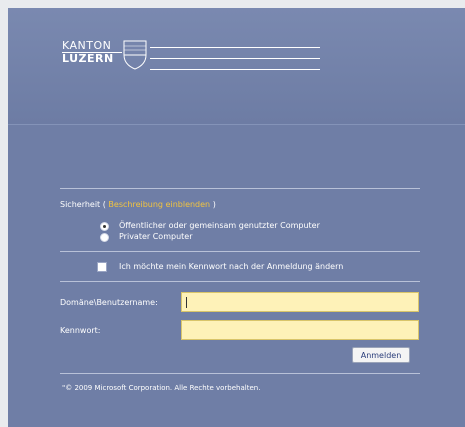 The image size is (465, 427). Describe the element at coordinates (135, 55) in the screenshot. I see `shield-icon` at that location.